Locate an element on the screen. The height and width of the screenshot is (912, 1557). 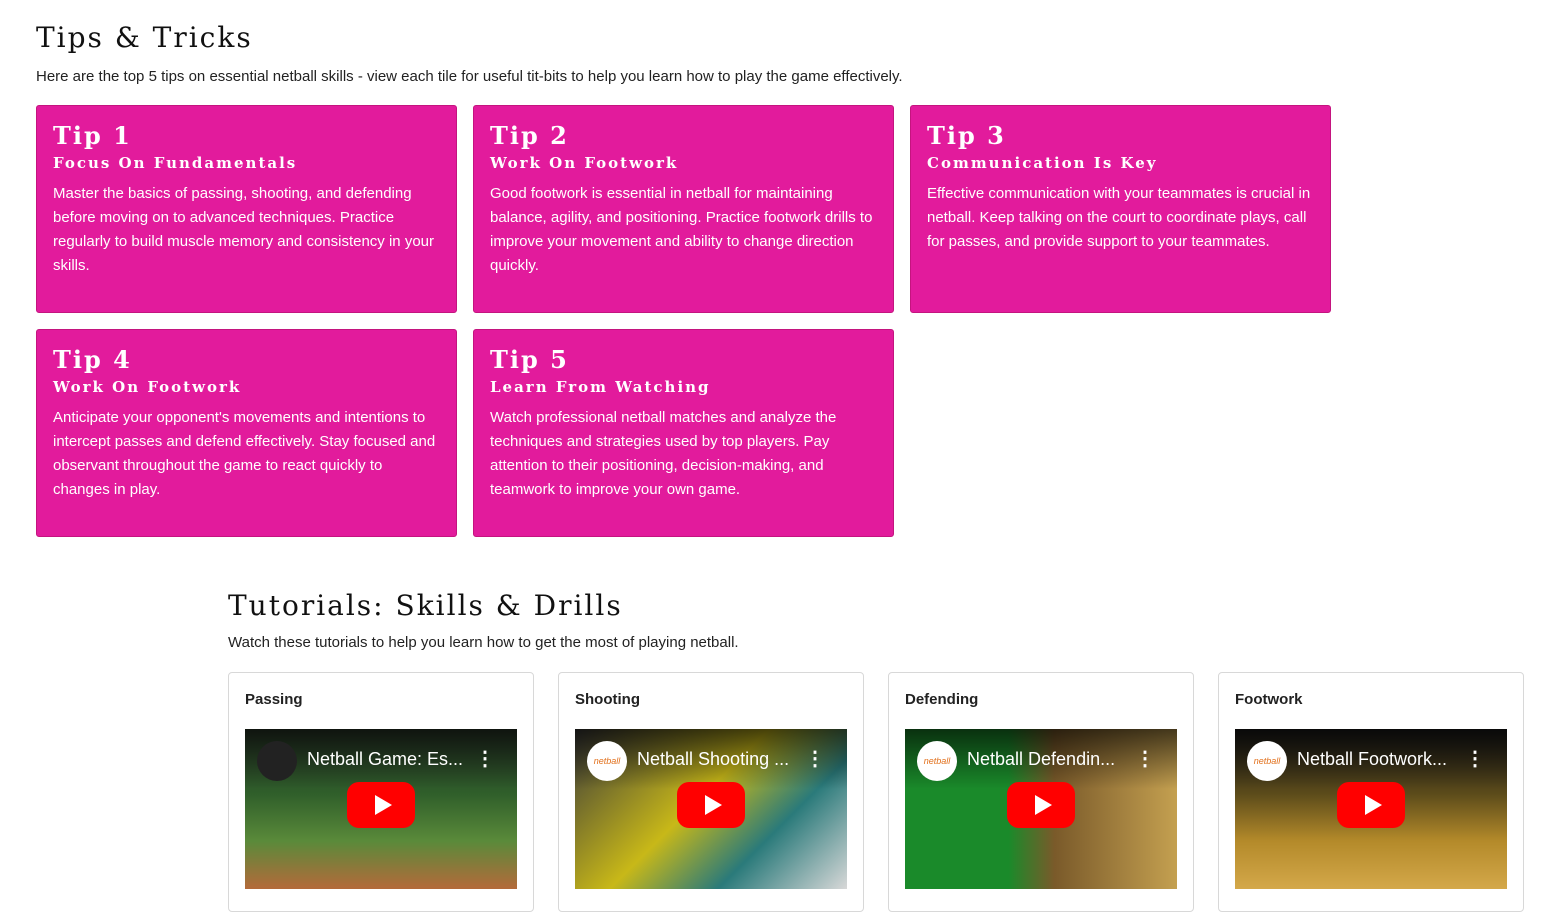
video-player: netball Netball Defendin... ⋮ is located at coordinates (1041, 809).